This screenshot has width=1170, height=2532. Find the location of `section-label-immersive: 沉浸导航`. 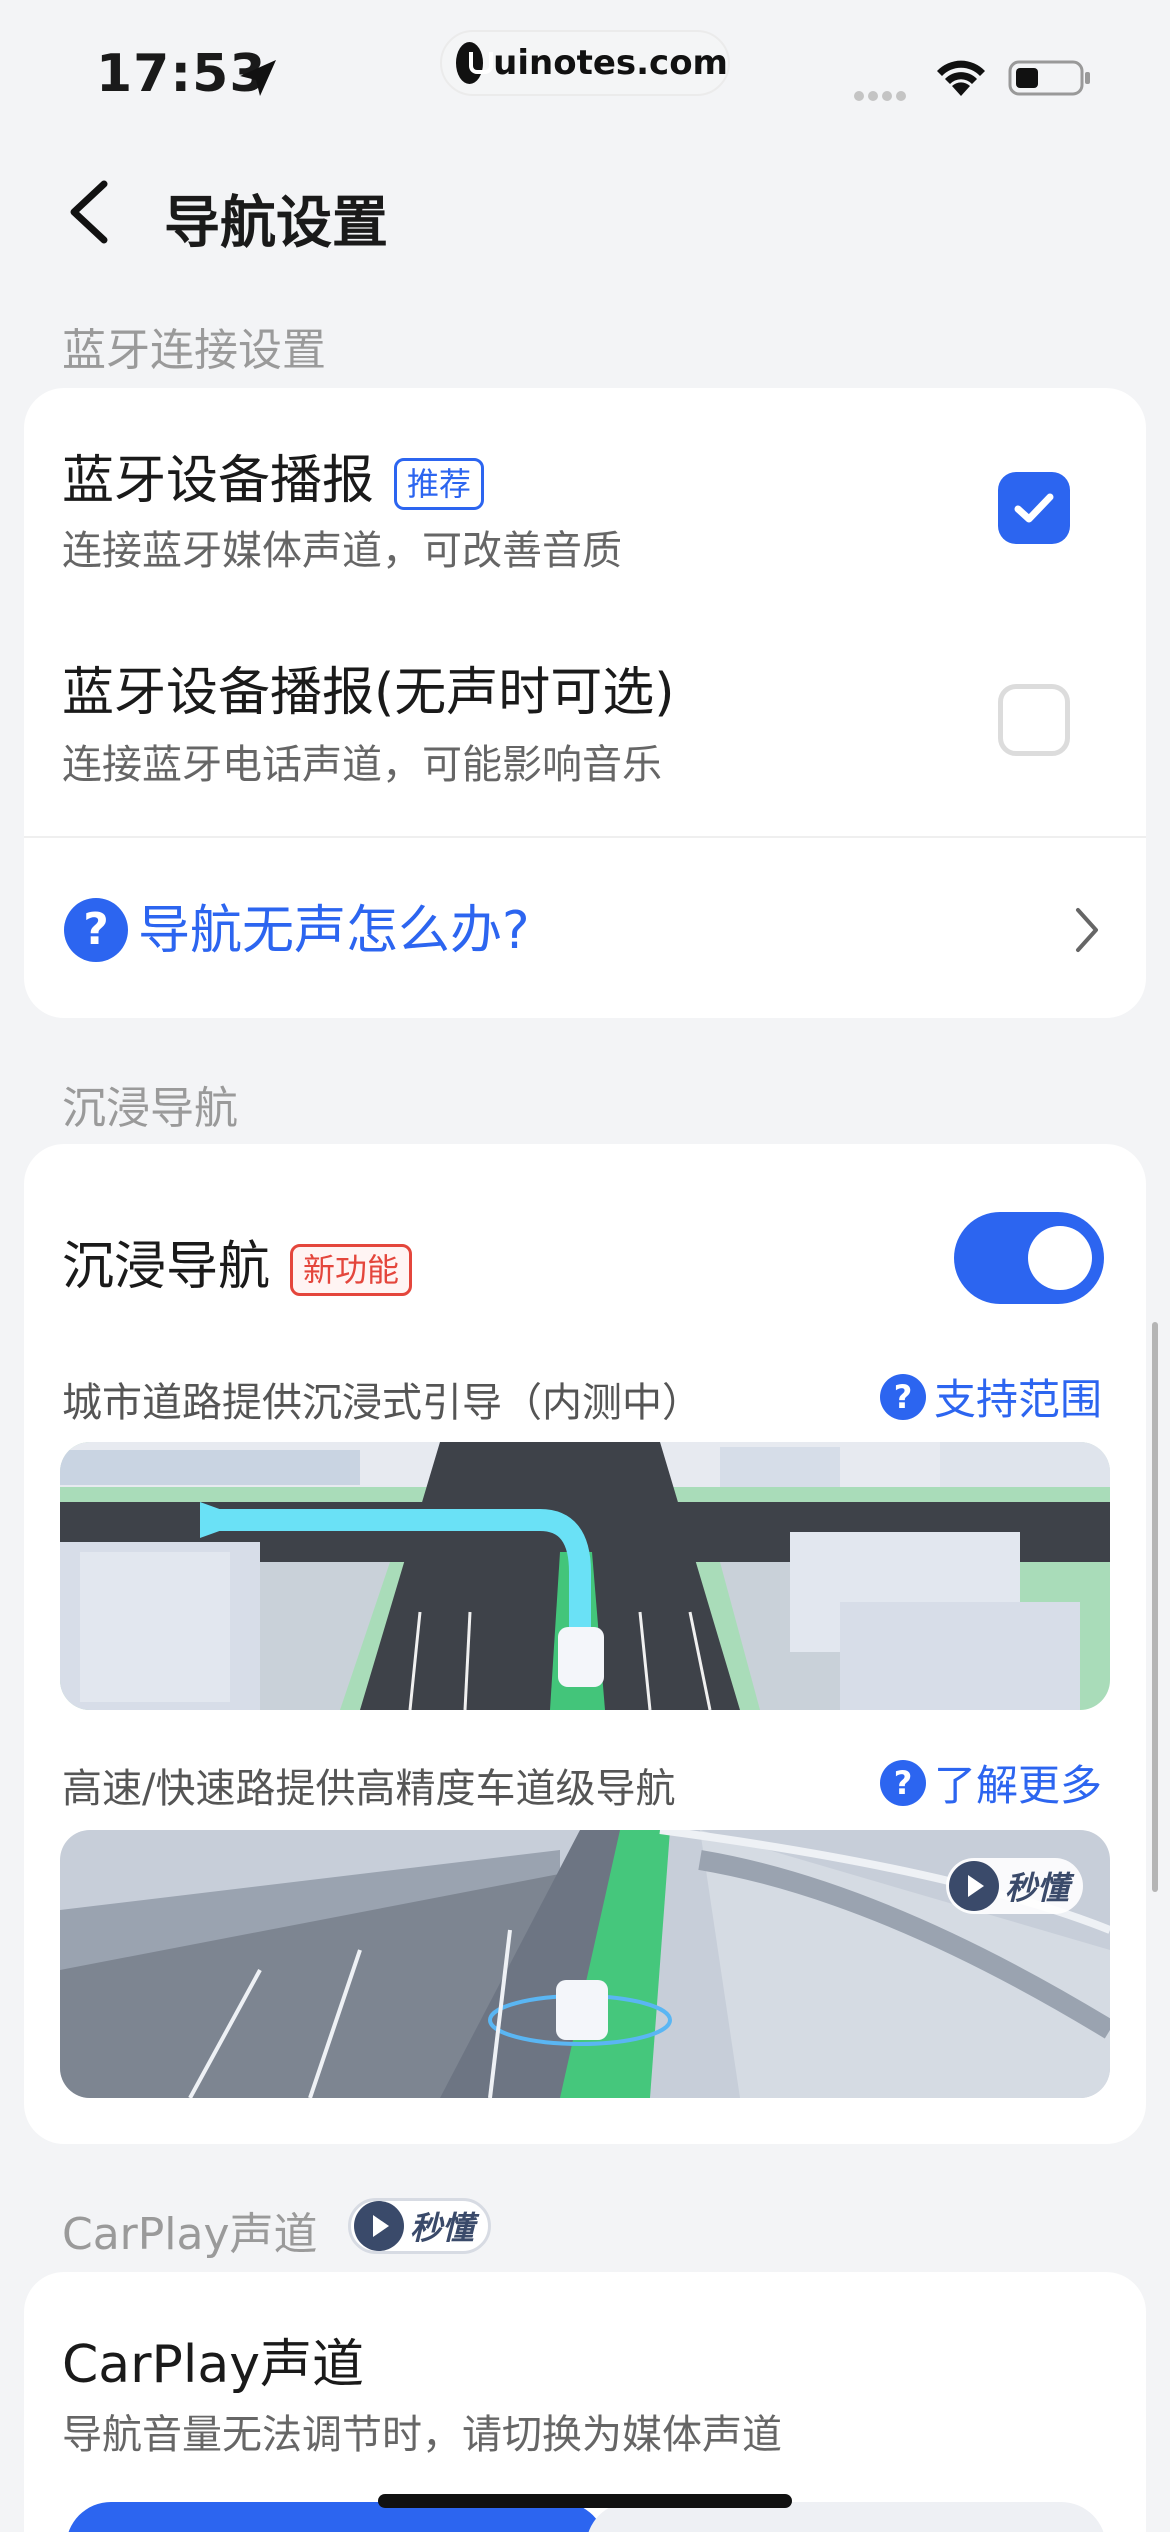

section-label-immersive: 沉浸导航 is located at coordinates (150, 1108).